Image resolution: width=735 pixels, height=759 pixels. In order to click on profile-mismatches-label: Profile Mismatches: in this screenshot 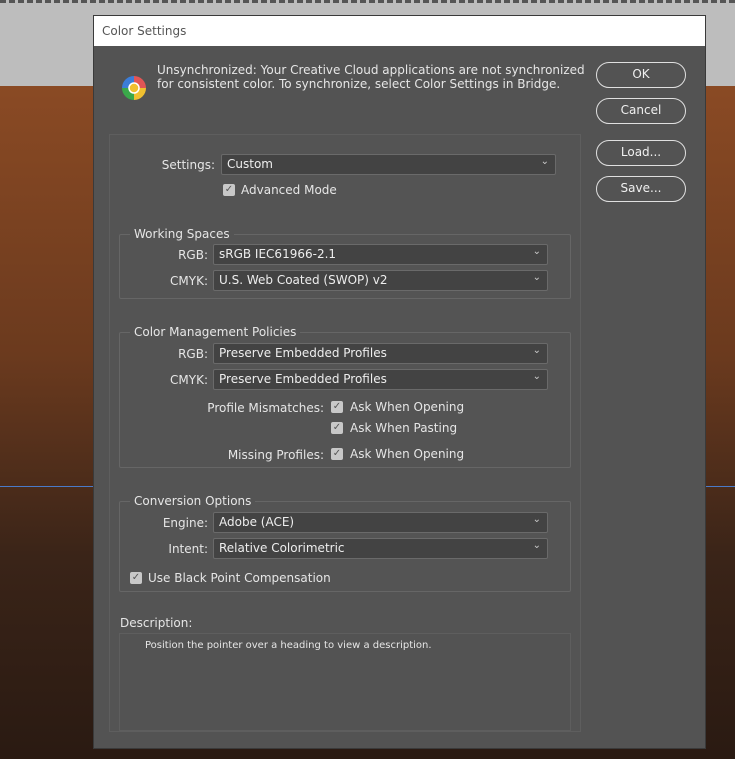, I will do `click(265, 408)`.